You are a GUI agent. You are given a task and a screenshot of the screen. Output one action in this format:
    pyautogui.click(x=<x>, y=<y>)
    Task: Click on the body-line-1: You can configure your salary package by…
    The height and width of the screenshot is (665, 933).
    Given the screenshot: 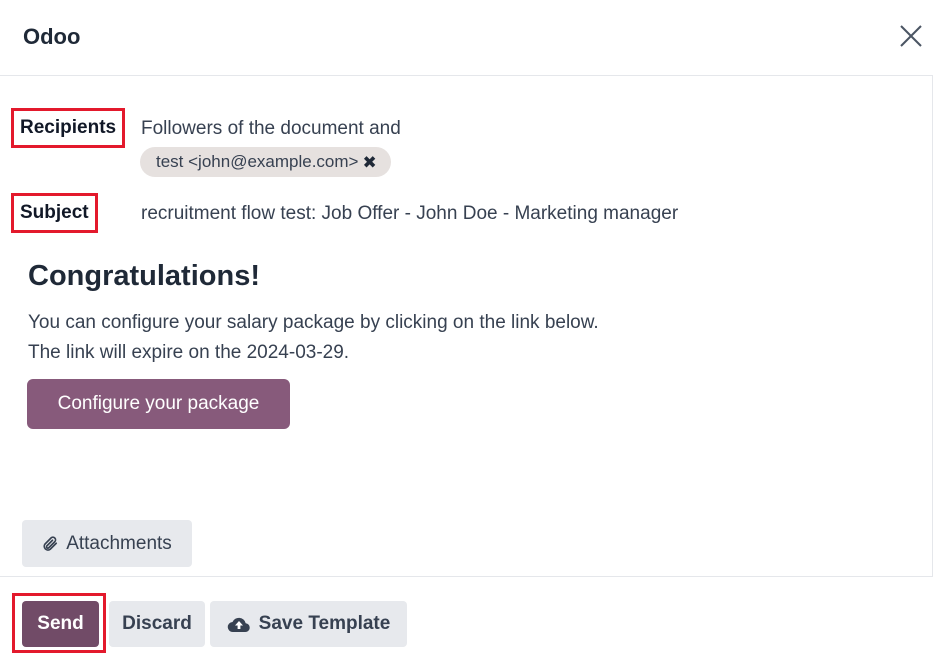 What is the action you would take?
    pyautogui.click(x=313, y=322)
    